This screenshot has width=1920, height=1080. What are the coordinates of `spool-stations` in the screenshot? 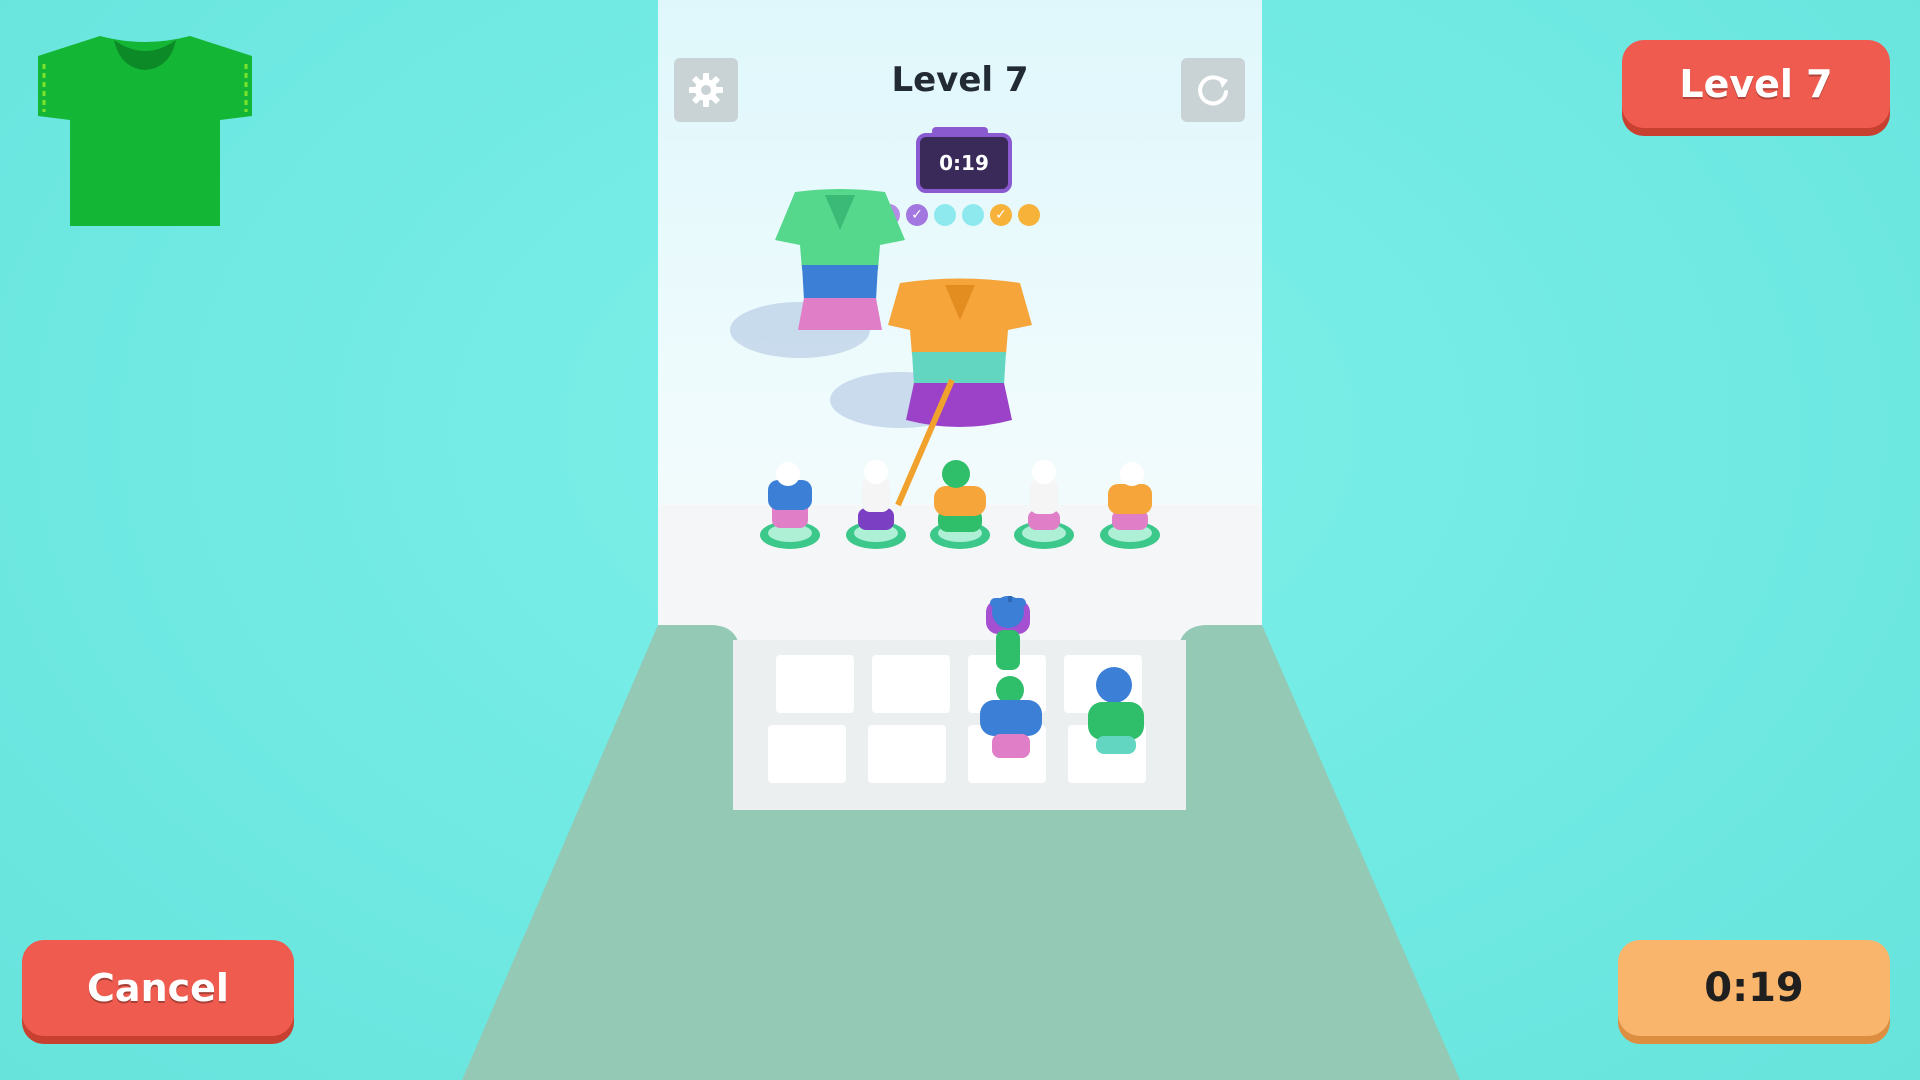 It's located at (960, 504).